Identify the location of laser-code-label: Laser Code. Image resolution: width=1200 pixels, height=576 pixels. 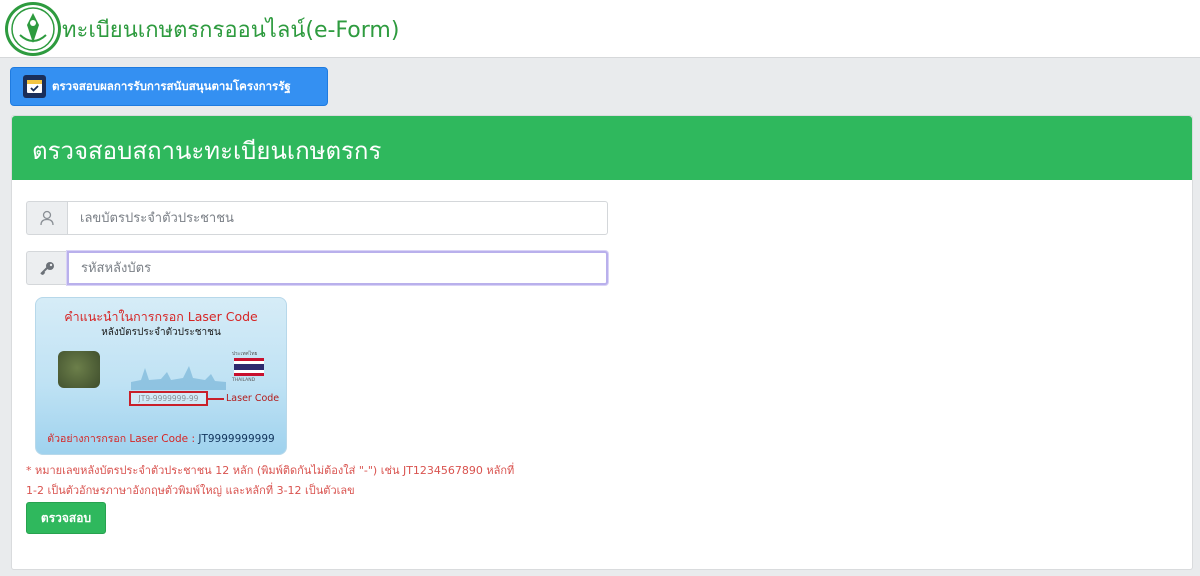
(253, 398).